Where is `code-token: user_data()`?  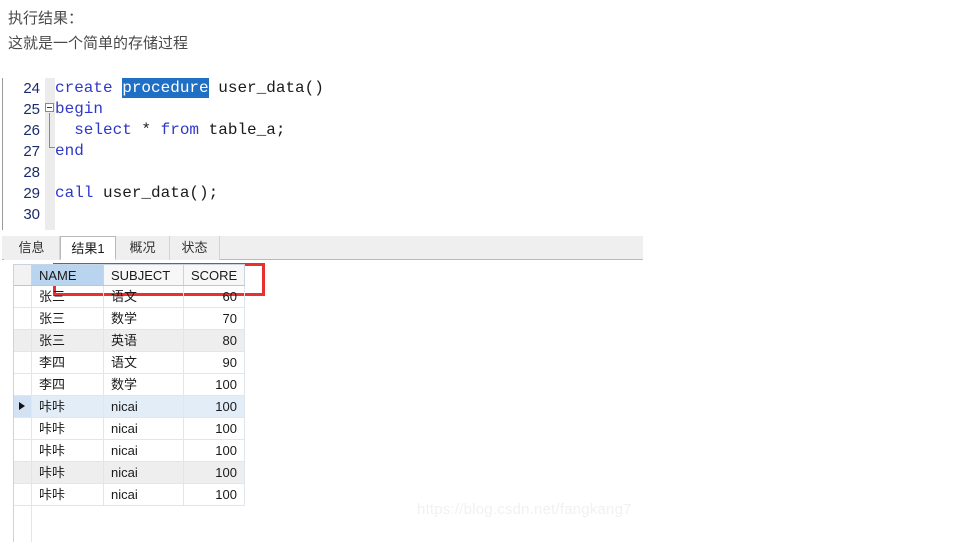 code-token: user_data() is located at coordinates (266, 88).